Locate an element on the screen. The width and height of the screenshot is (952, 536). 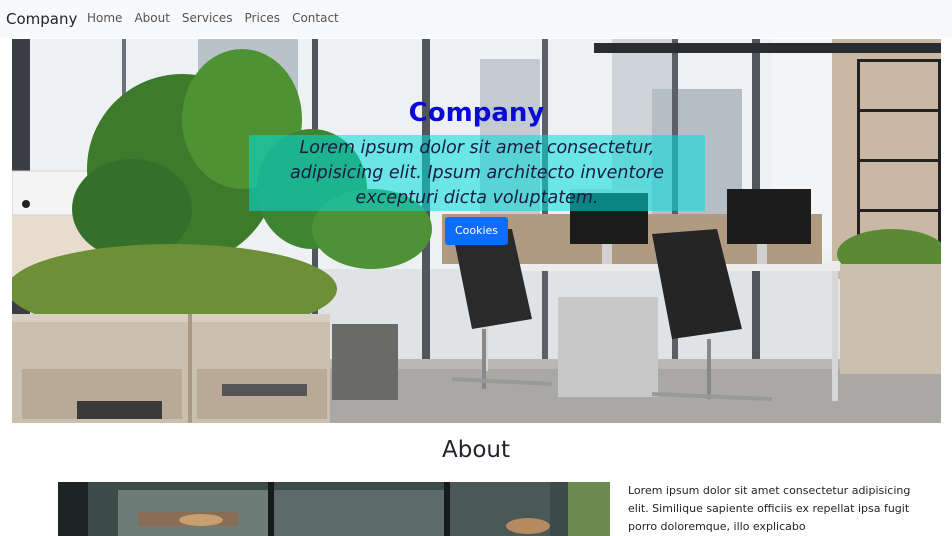
nav-link-contact: Contact is located at coordinates (315, 18).